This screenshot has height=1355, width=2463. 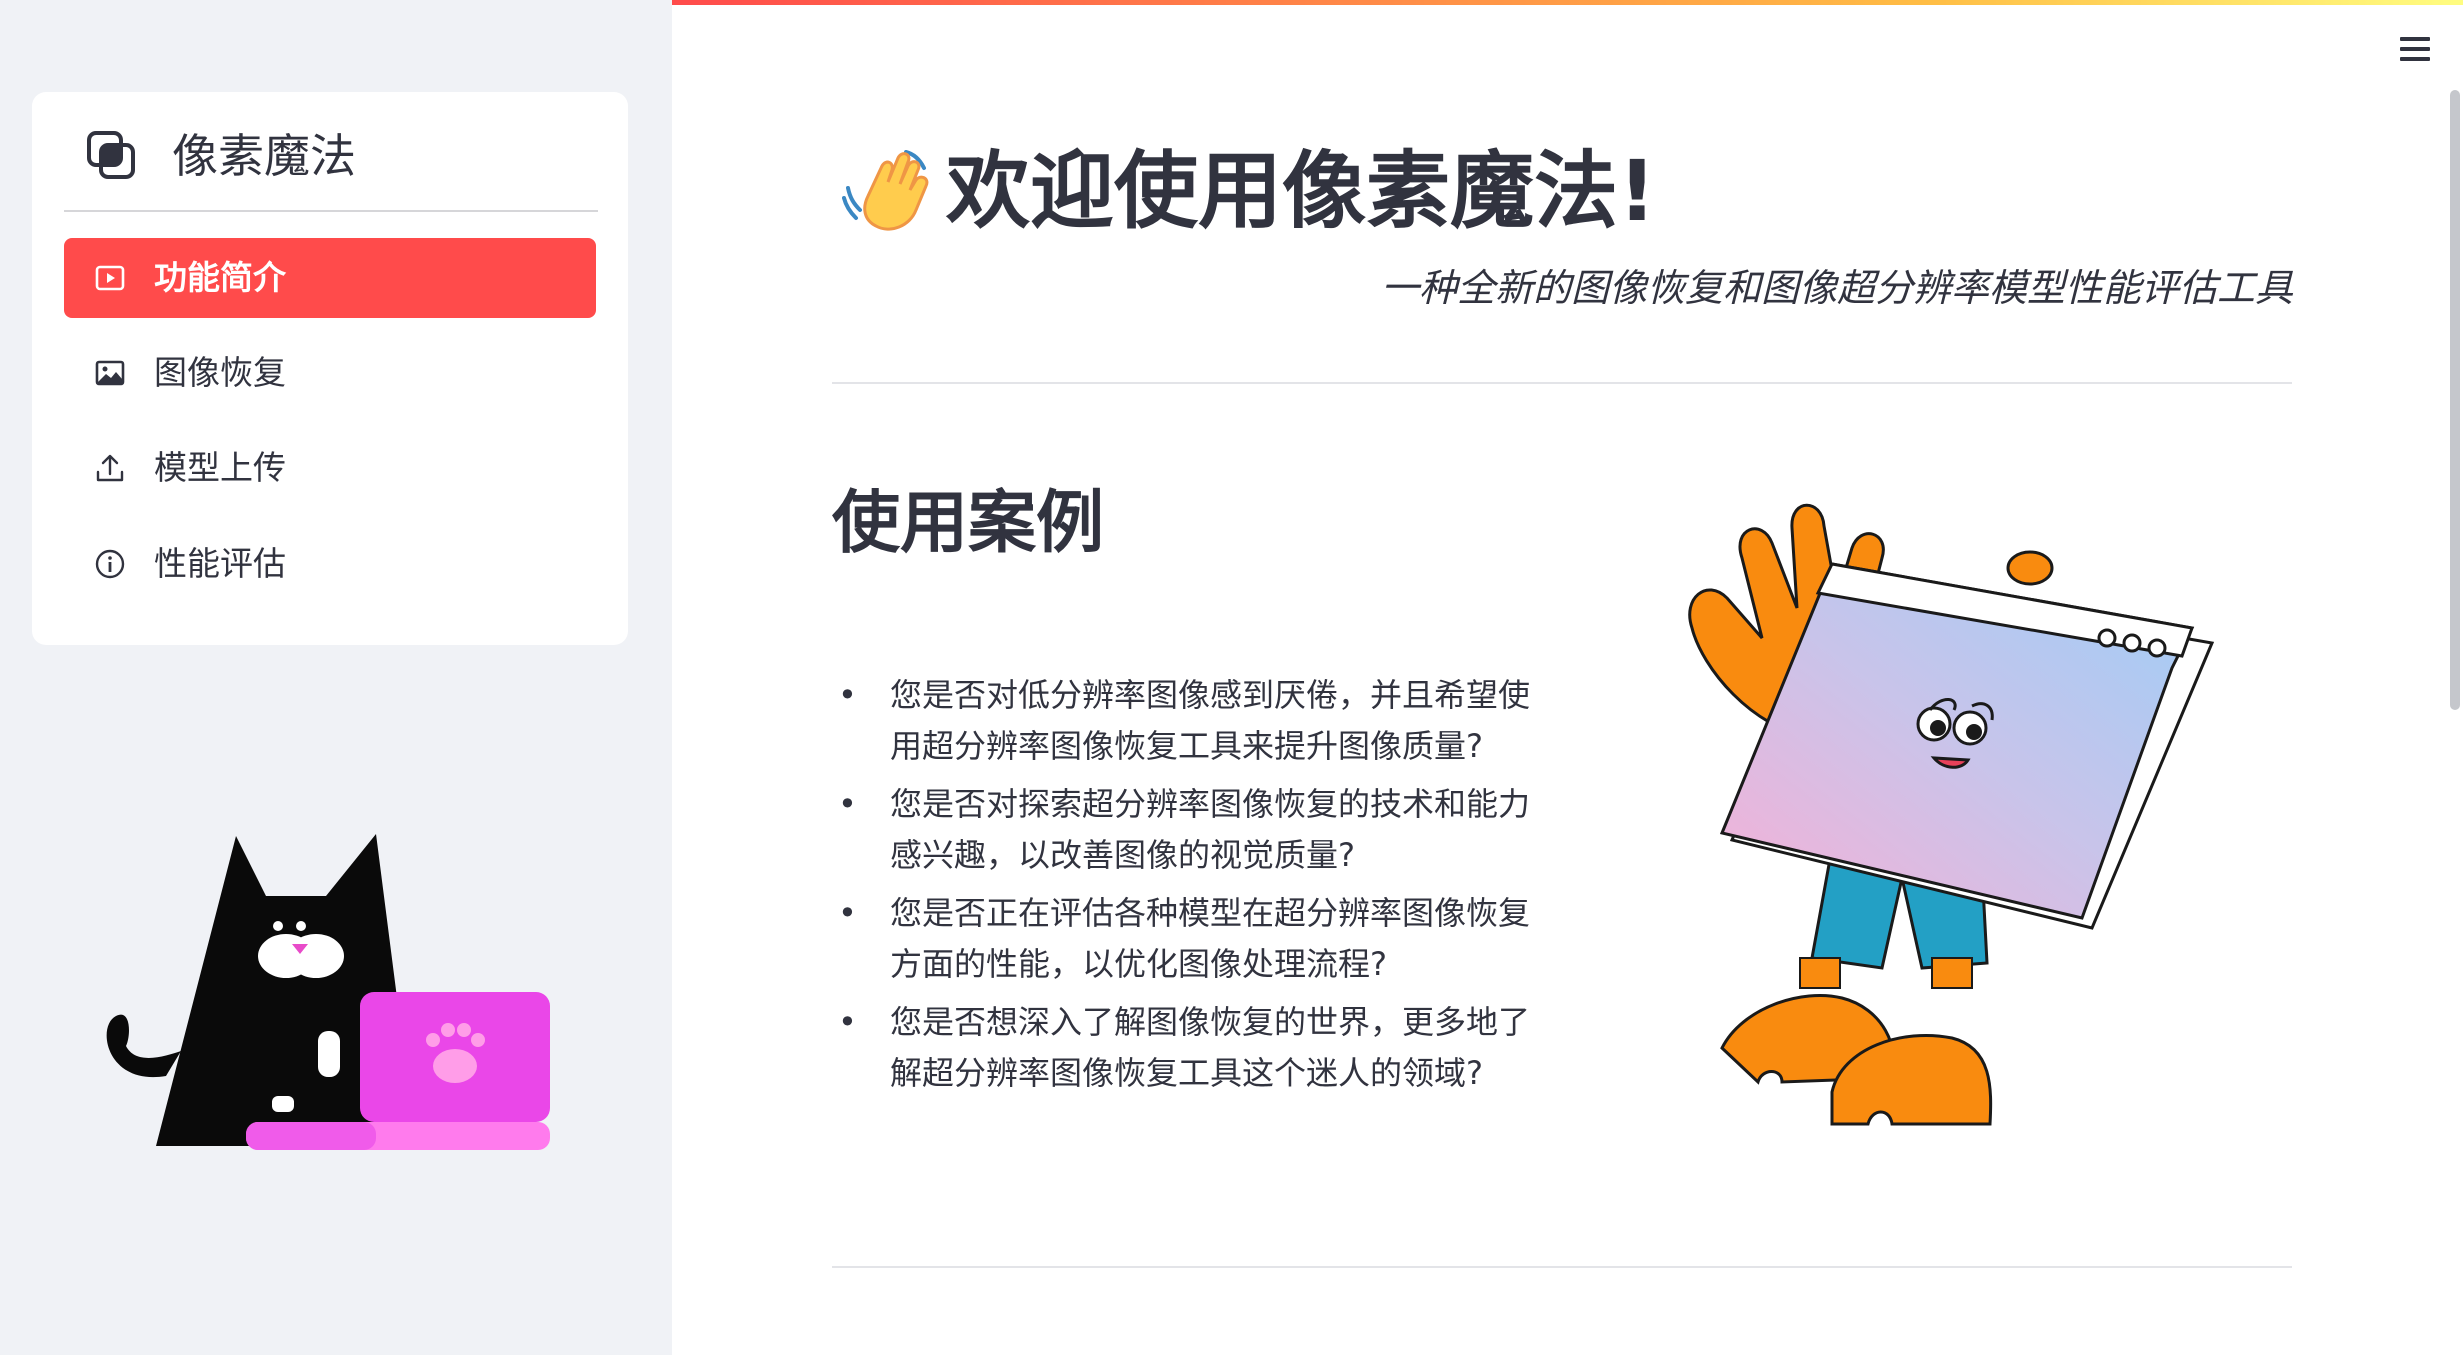 I want to click on list-item: 您是否正在评估各种模型在超分辨率图像恢复方面的性能，以优化图像处理流程?, so click(x=1192, y=939).